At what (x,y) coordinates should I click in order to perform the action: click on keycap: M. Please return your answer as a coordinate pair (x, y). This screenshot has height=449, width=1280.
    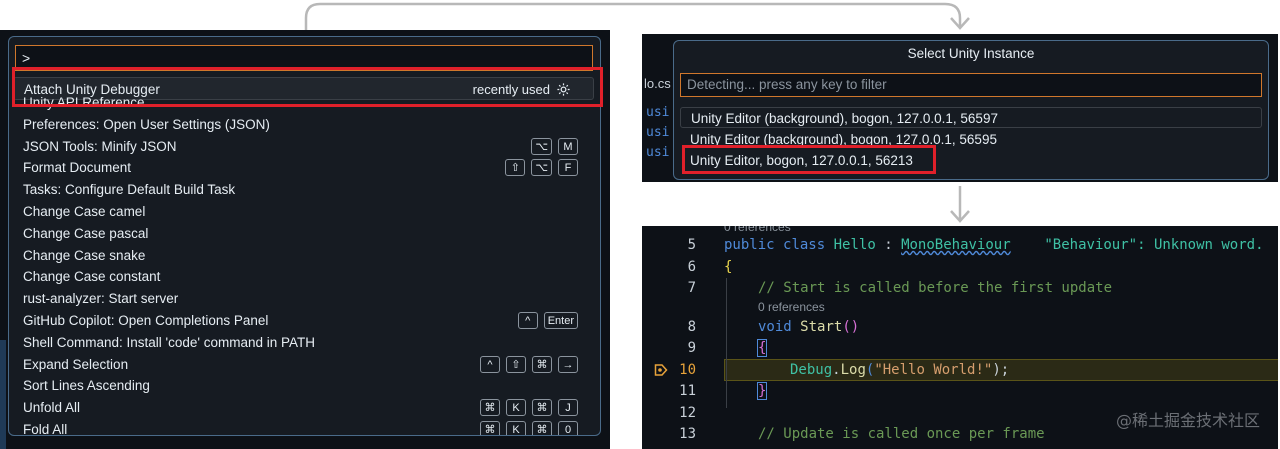
    Looking at the image, I should click on (568, 146).